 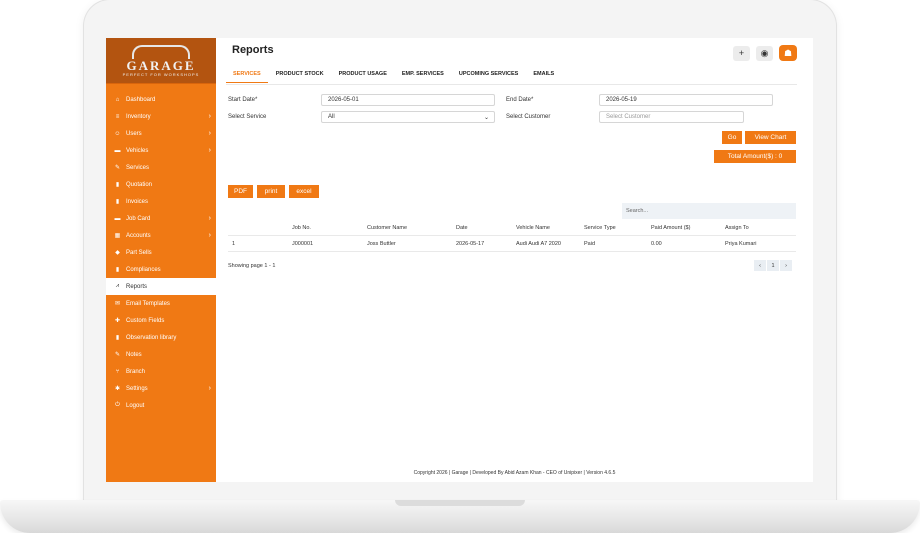 I want to click on sidebar-item-custom-fields: ✚ Custom Fields, so click(x=161, y=320).